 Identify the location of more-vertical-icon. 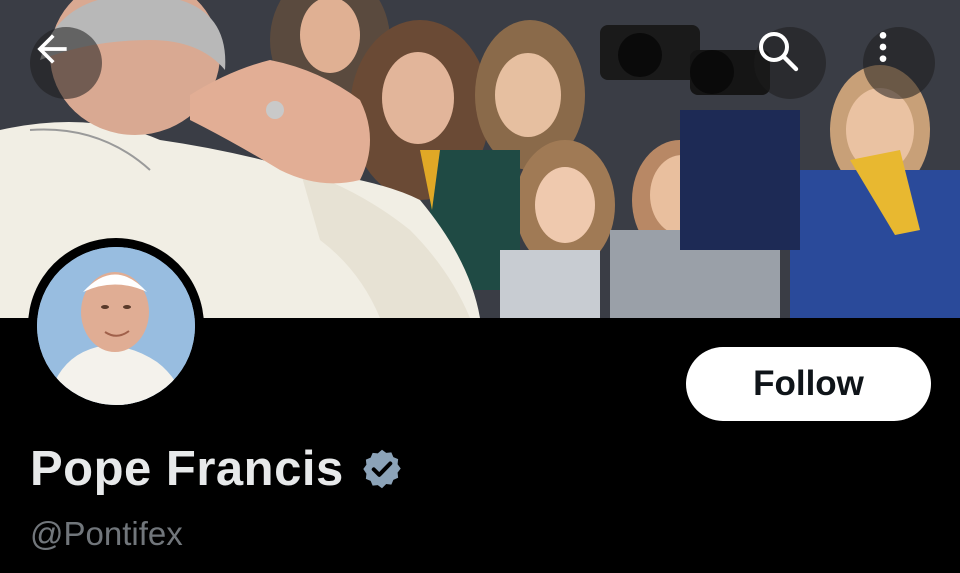
(883, 47).